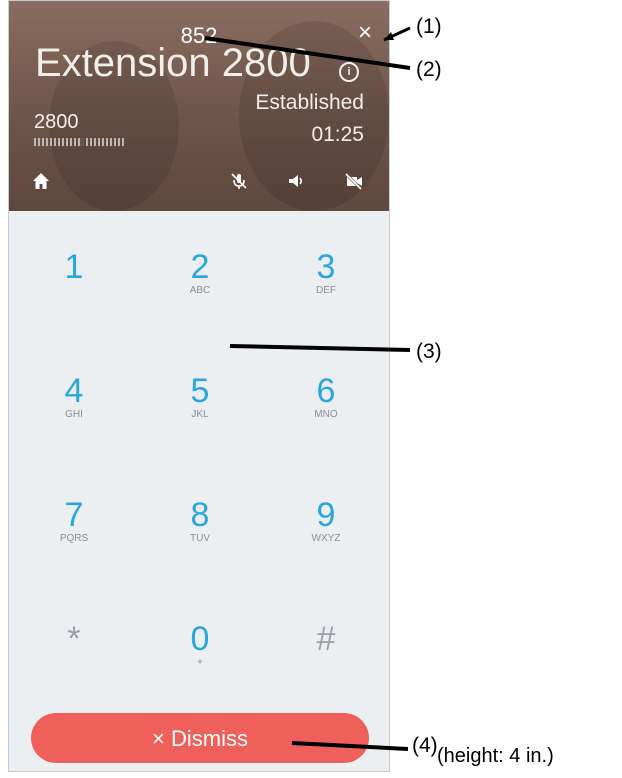 The width and height of the screenshot is (622, 778). I want to click on callout-label-3: (3), so click(429, 351).